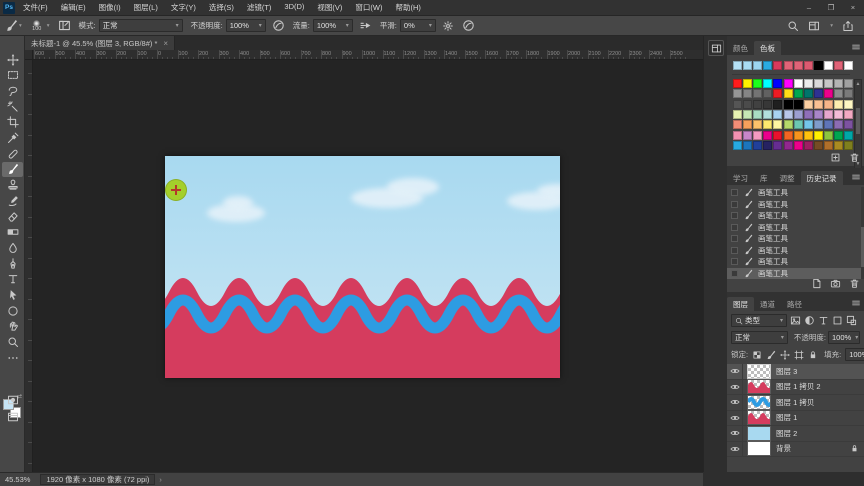 The width and height of the screenshot is (864, 486). I want to click on vertical-ruler, so click(29, 266).